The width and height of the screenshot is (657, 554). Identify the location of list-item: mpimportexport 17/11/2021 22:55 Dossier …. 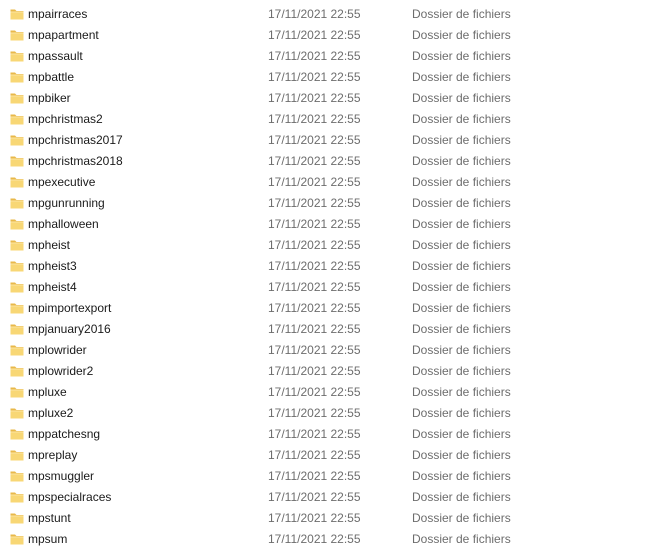
(328, 308).